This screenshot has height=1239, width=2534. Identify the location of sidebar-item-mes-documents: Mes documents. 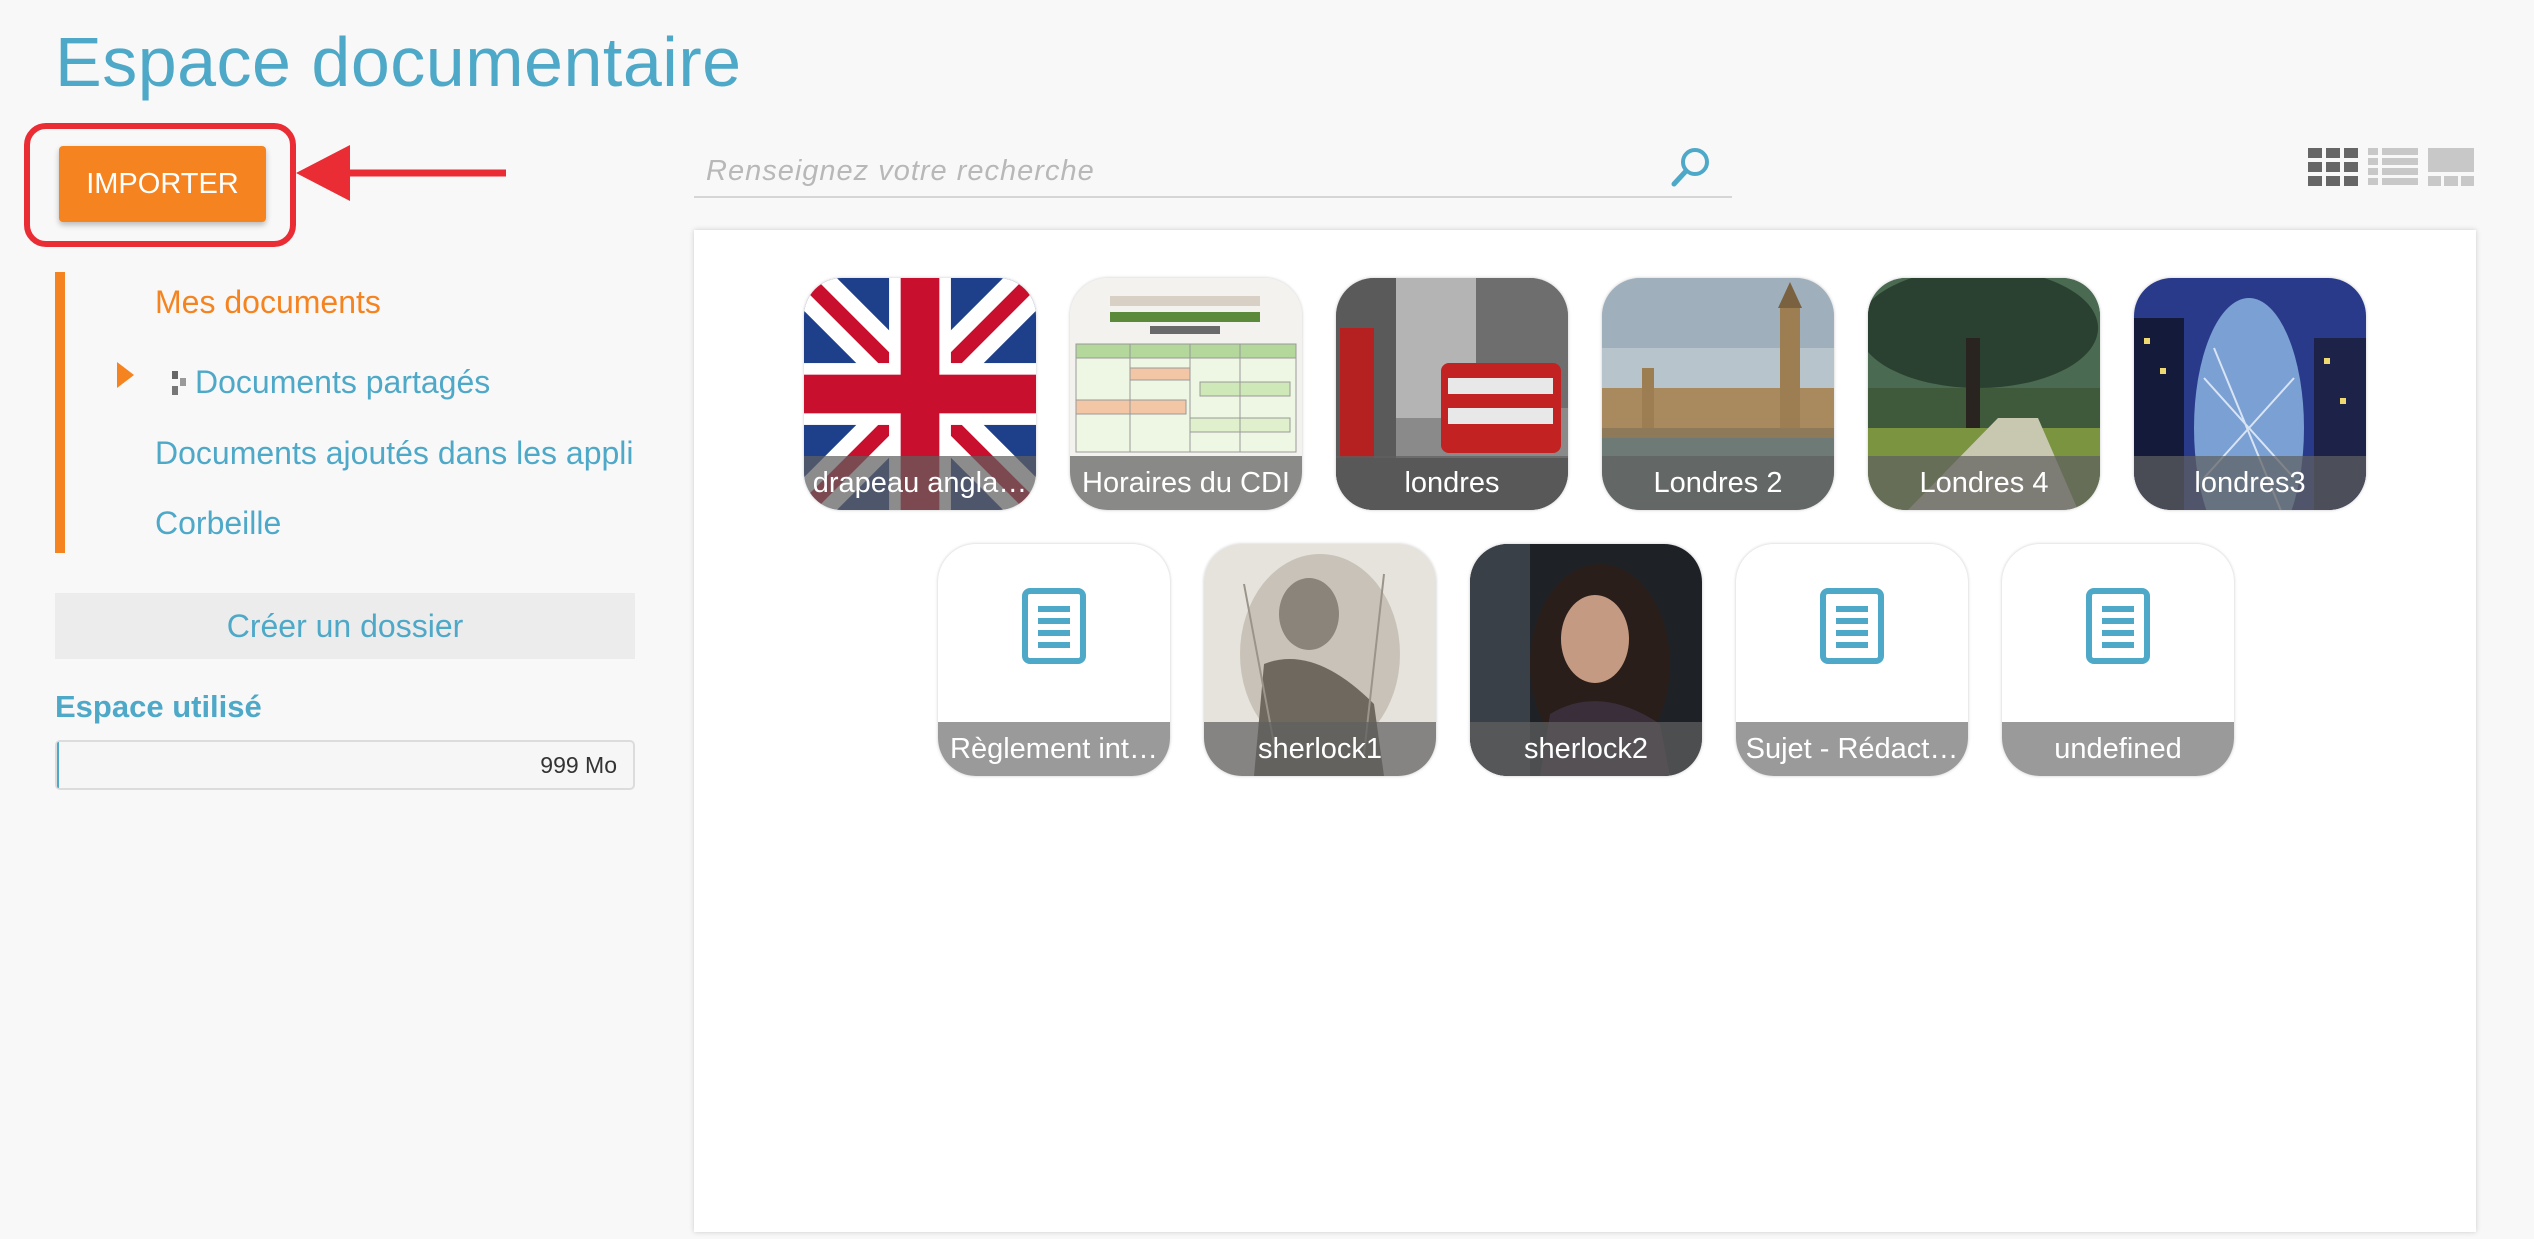
(268, 302).